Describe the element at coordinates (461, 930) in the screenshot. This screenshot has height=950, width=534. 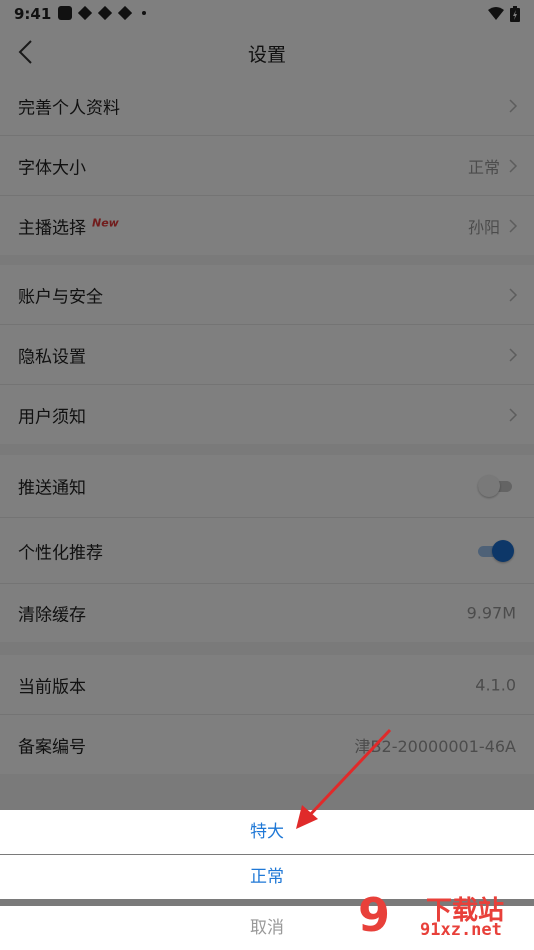
I see `watermark-url: 91xz.net` at that location.